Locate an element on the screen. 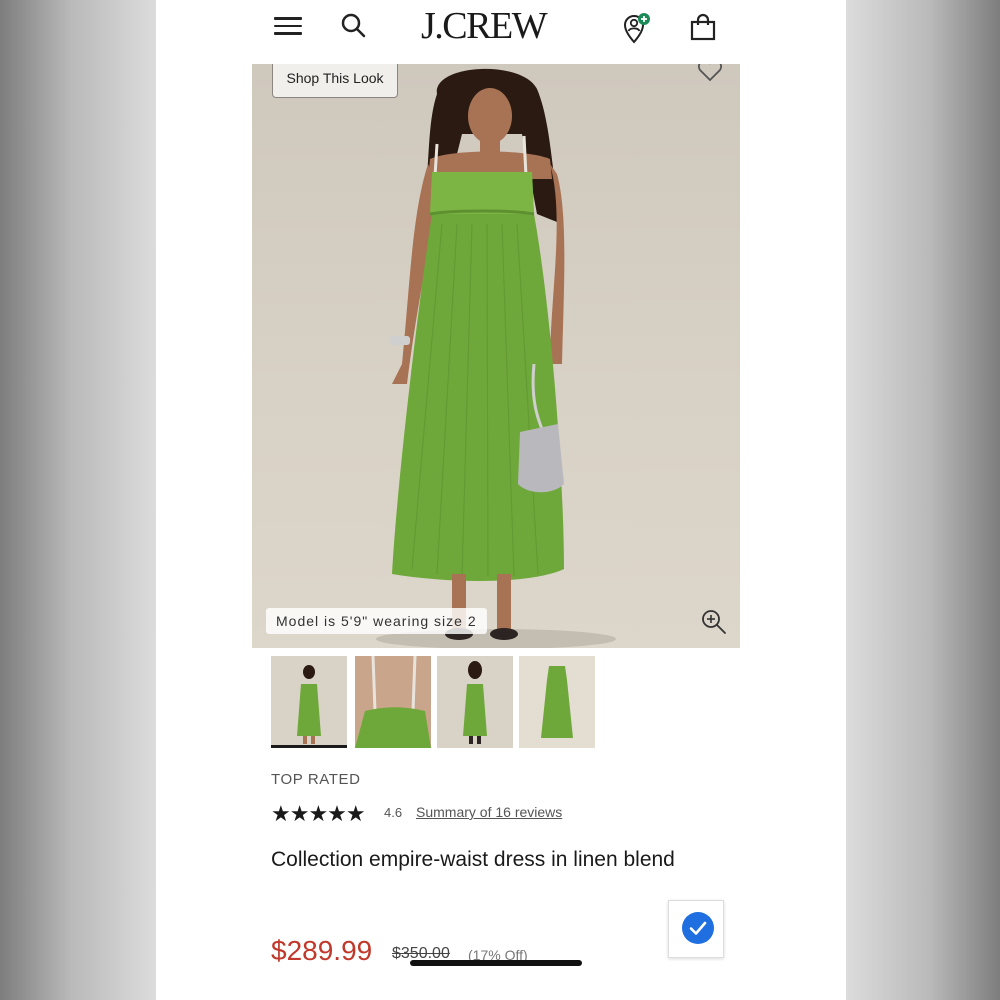 The width and height of the screenshot is (1000, 1000). thumbnail-flat is located at coordinates (557, 702).